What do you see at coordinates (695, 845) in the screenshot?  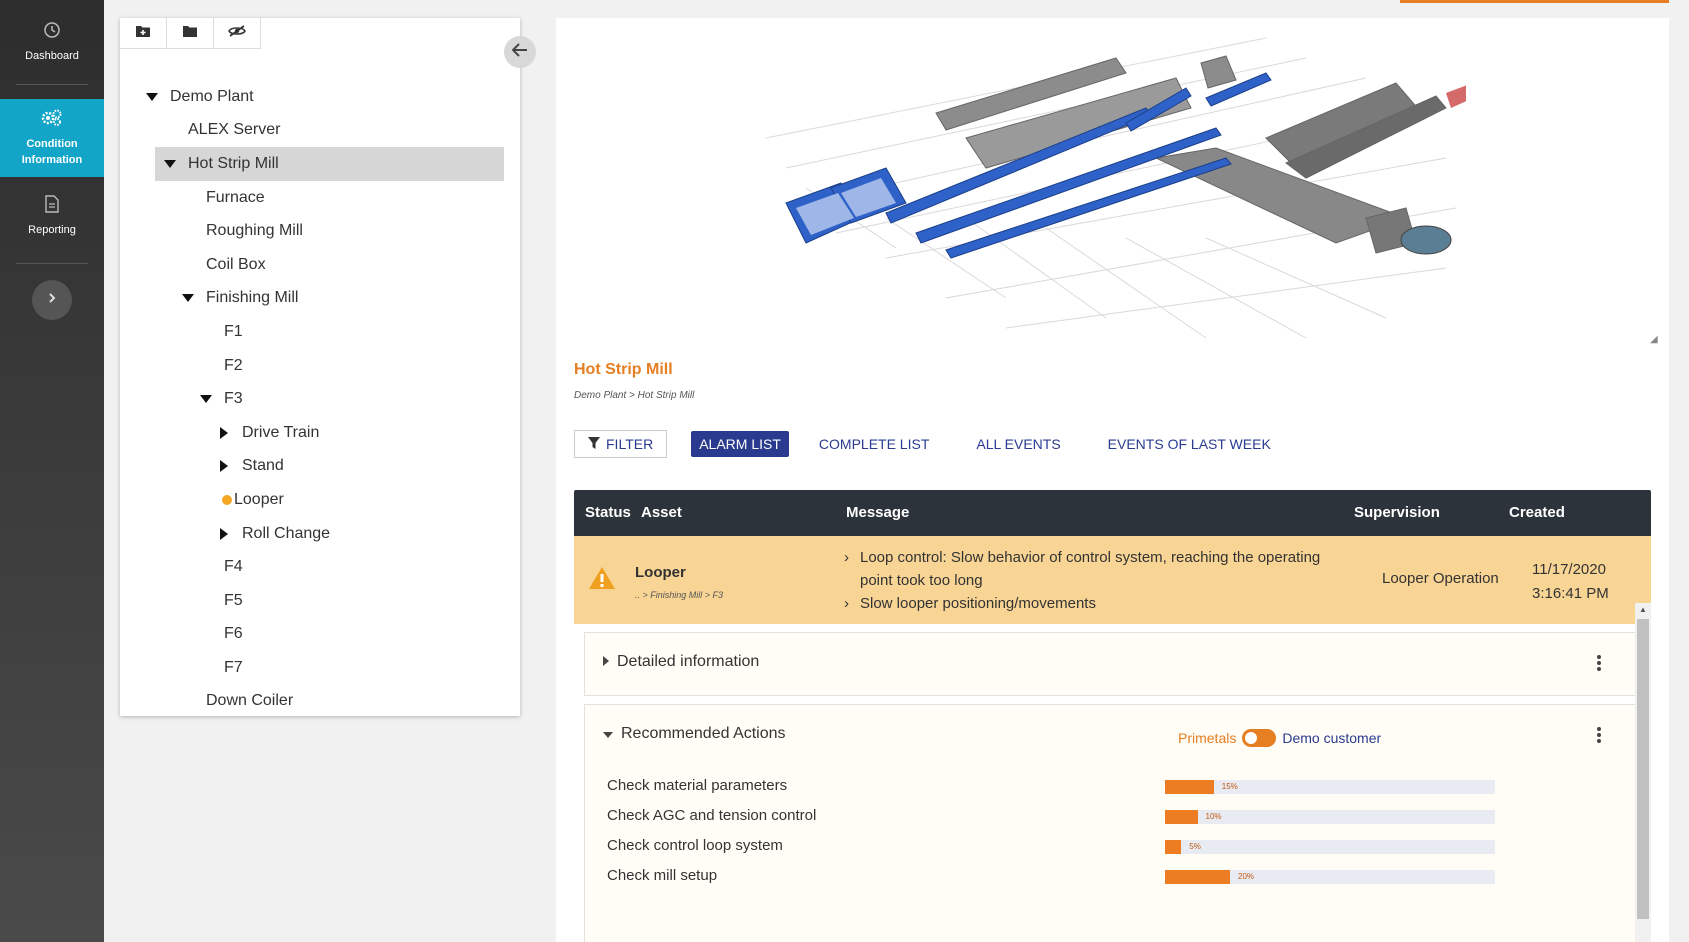 I see `action-label: Check control loop system` at bounding box center [695, 845].